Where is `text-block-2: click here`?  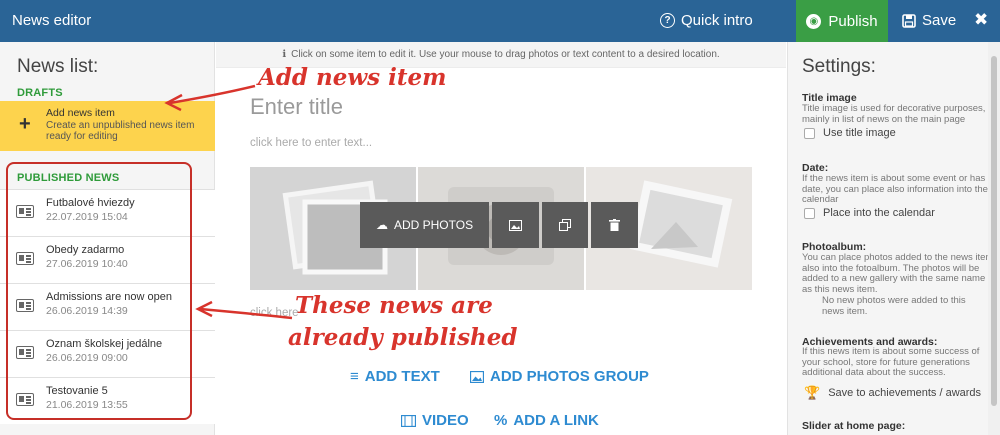
text-block-2: click here is located at coordinates (274, 313).